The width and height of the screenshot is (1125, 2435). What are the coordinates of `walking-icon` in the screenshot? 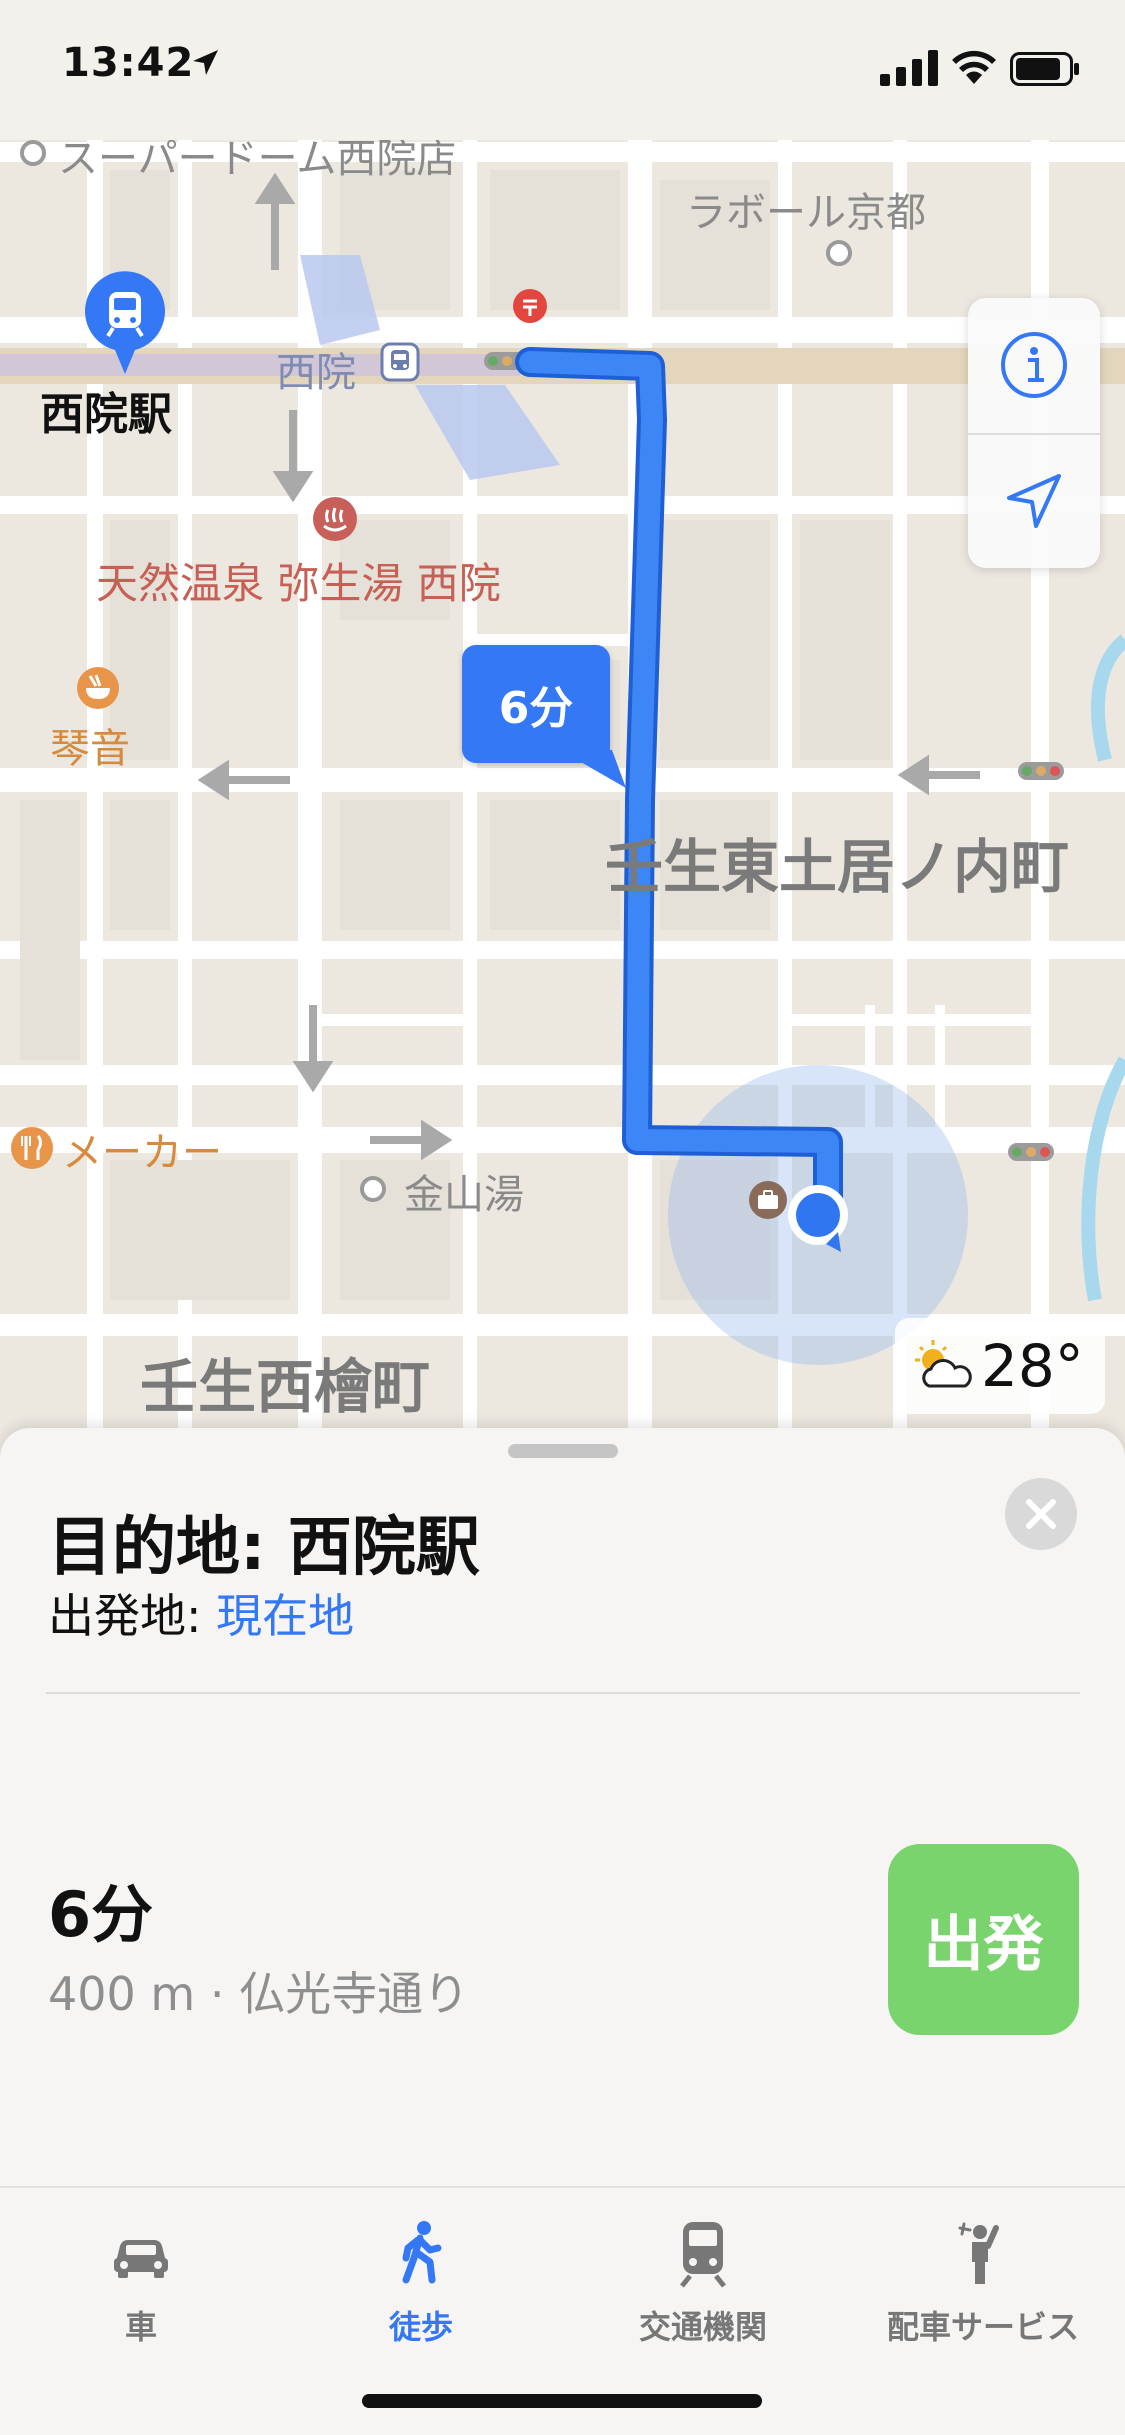 It's located at (422, 2252).